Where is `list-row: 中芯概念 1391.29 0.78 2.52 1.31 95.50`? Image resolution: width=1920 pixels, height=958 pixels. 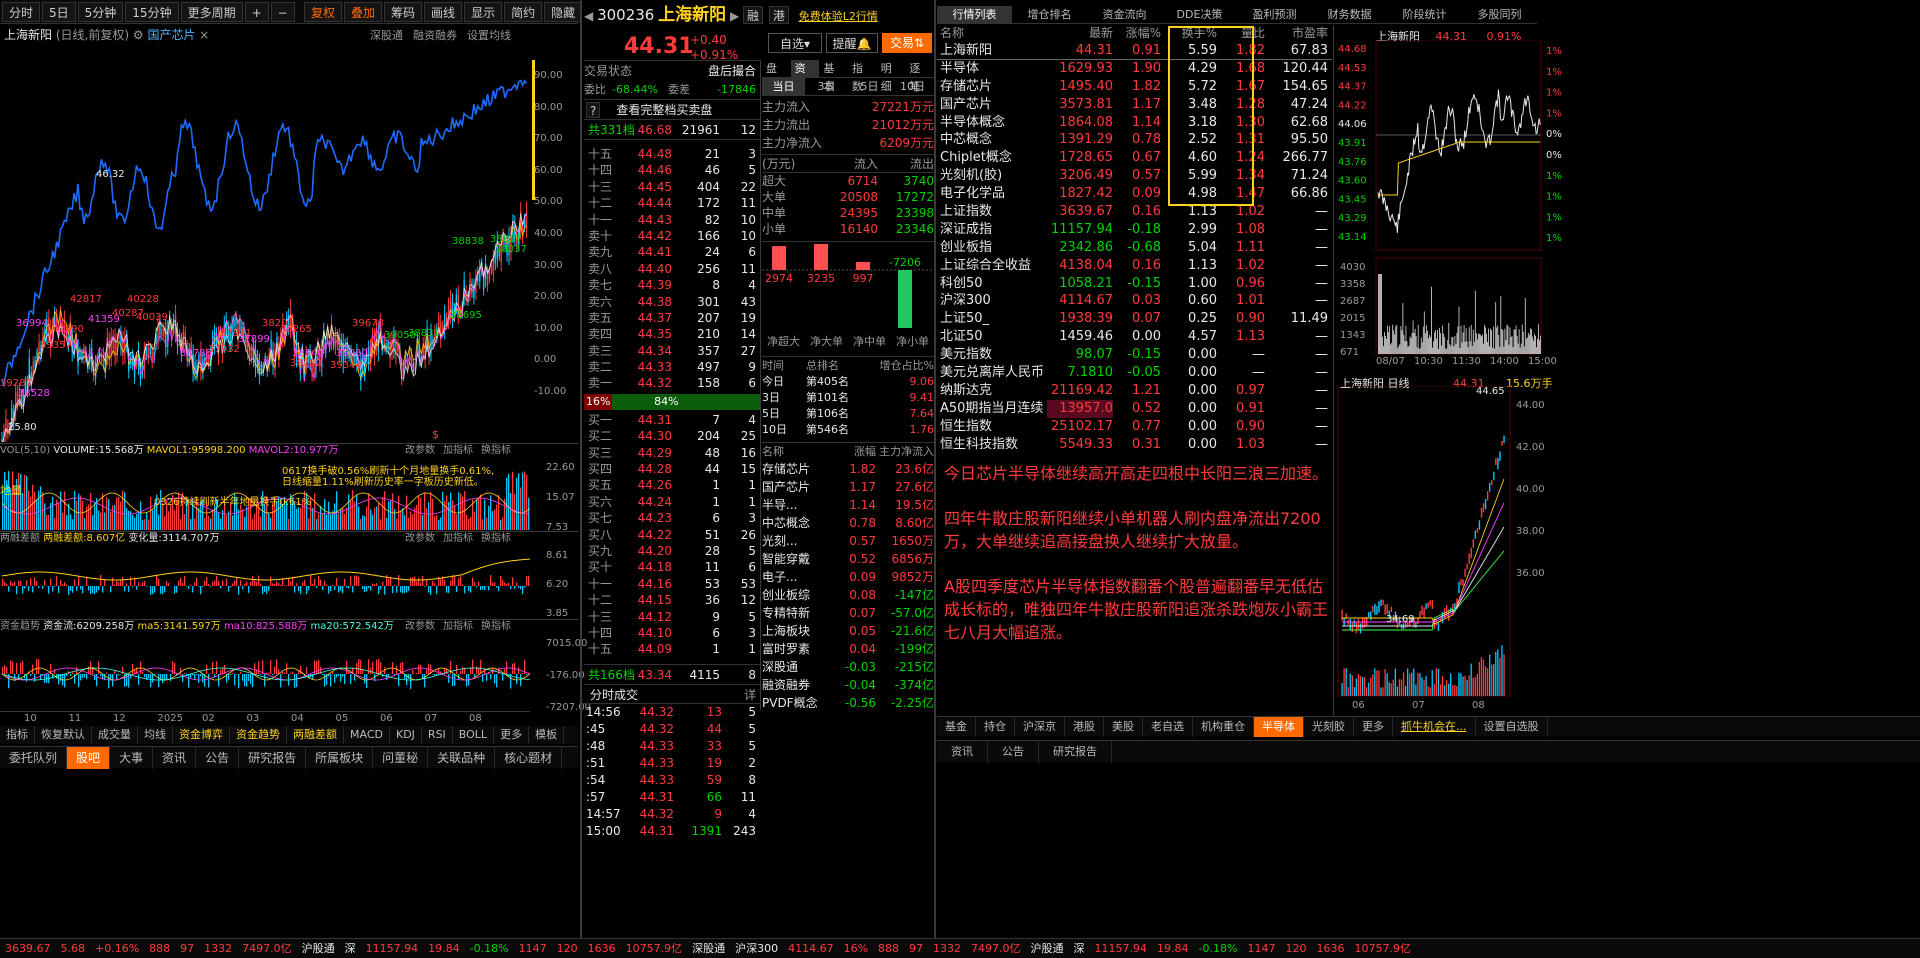
list-row: 中芯概念 1391.29 0.78 2.52 1.31 95.50 is located at coordinates (1134, 140).